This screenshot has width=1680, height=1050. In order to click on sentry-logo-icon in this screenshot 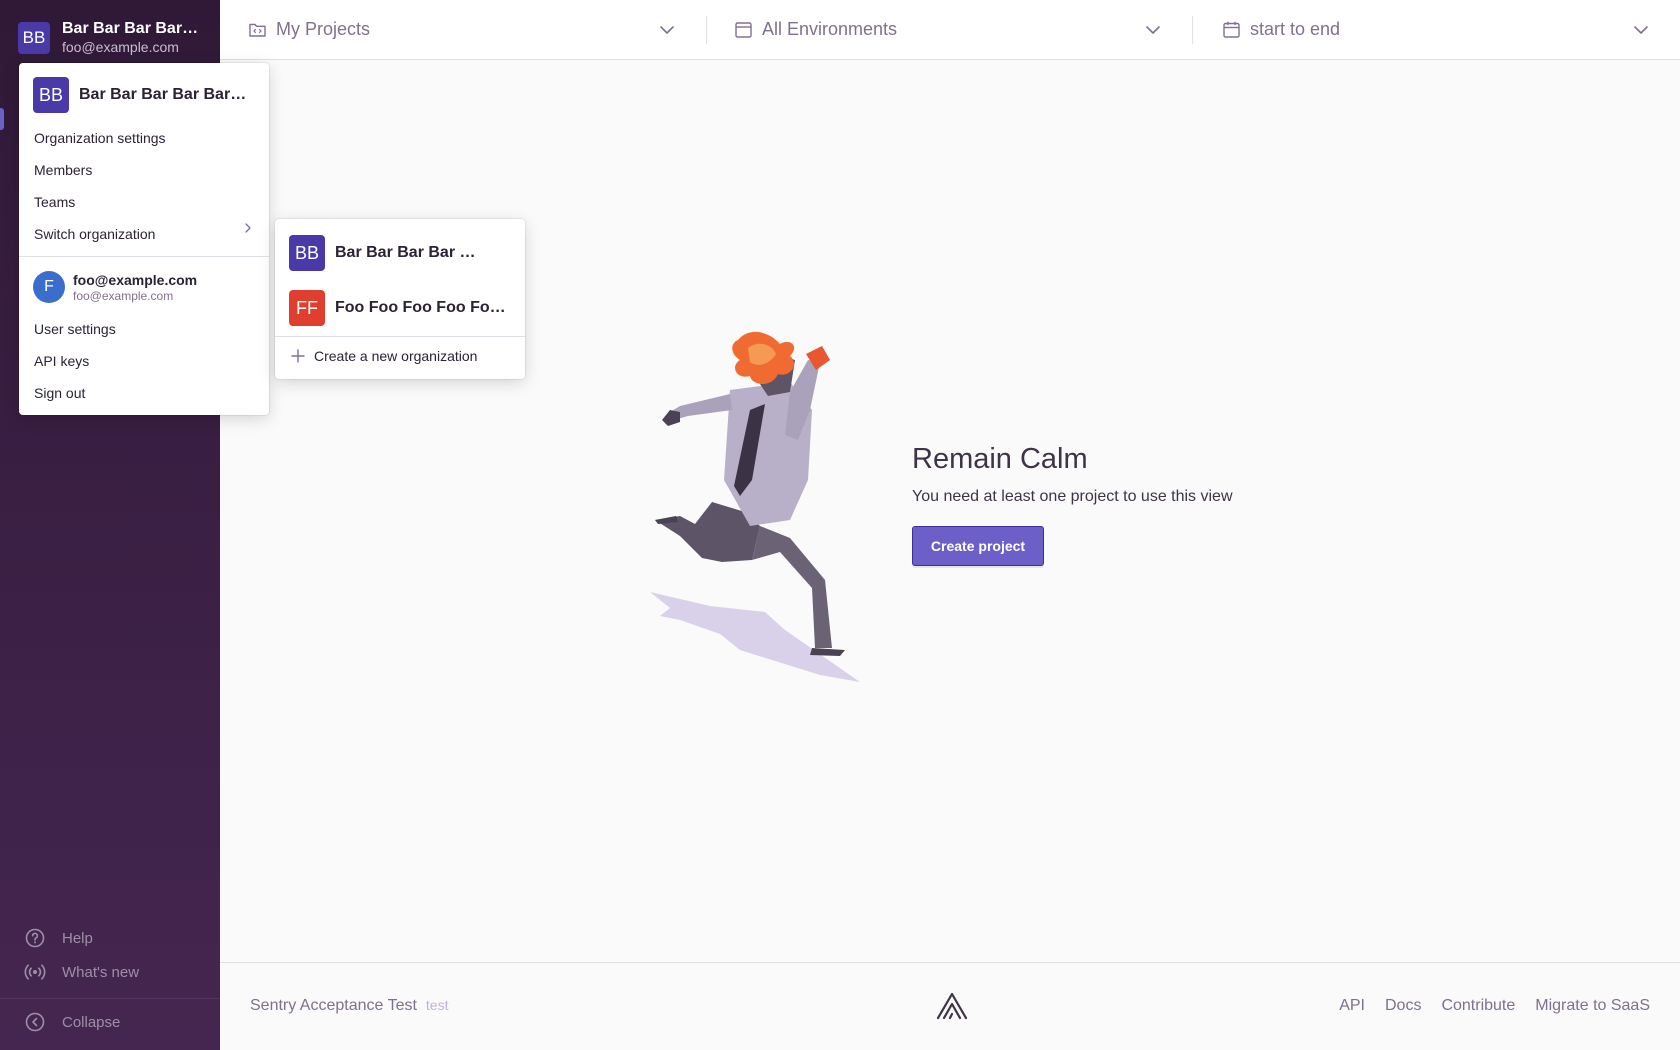, I will do `click(952, 1006)`.